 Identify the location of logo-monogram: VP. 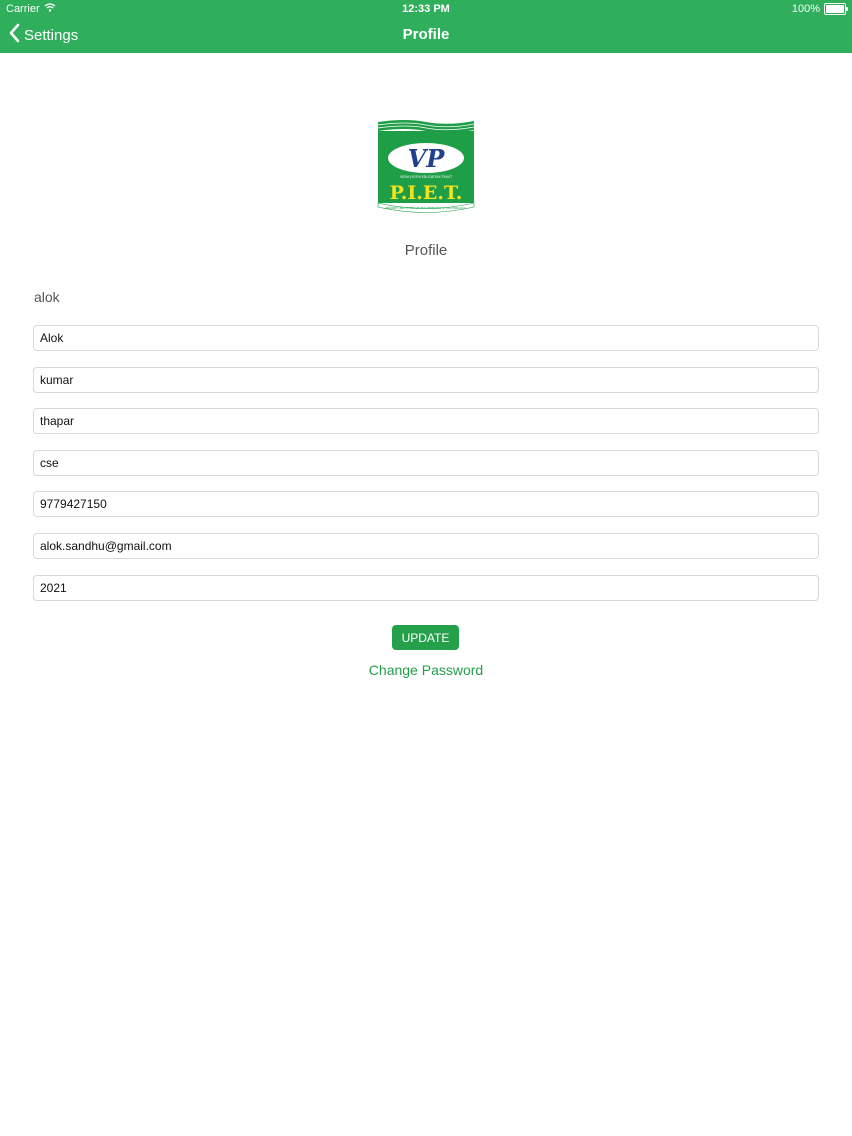
(427, 158).